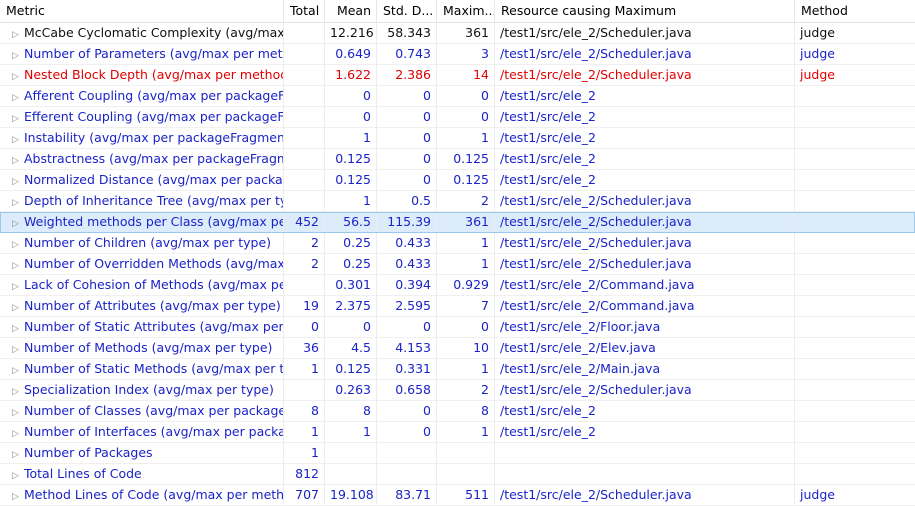 Image resolution: width=915 pixels, height=506 pixels. I want to click on maximum-cell: 361, so click(466, 33).